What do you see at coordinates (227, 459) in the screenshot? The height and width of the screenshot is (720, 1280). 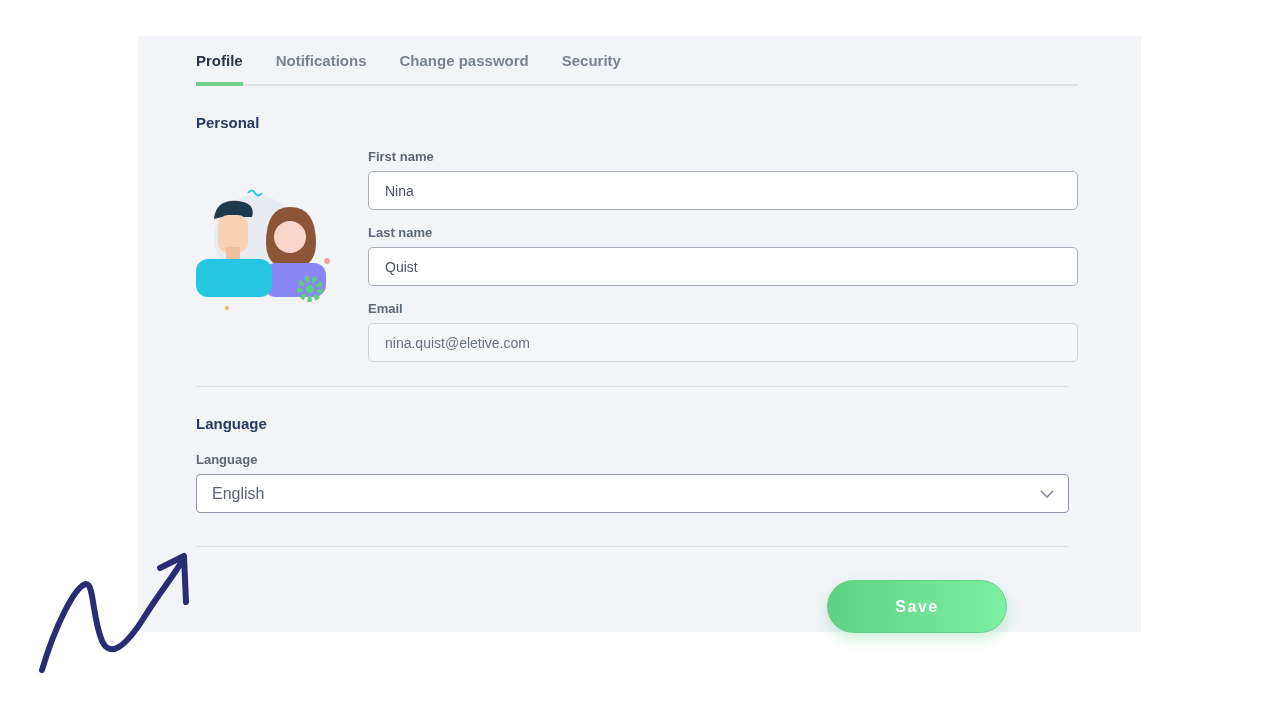 I see `field-label: Language` at bounding box center [227, 459].